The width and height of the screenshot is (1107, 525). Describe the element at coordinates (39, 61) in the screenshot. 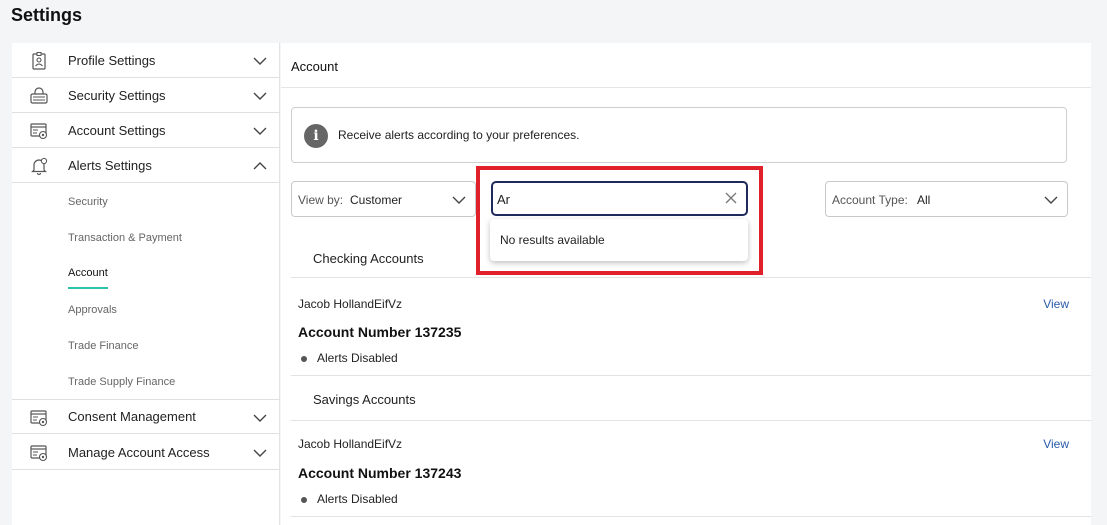

I see `profile-id-icon` at that location.